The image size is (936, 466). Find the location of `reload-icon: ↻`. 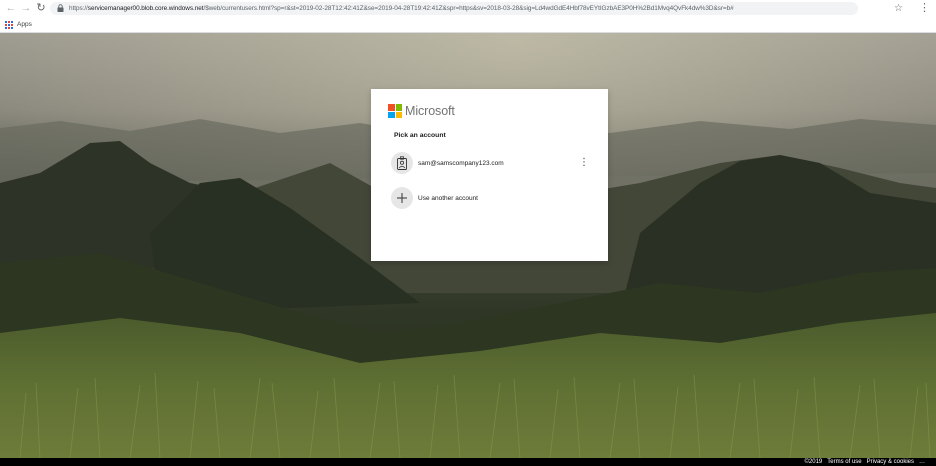

reload-icon: ↻ is located at coordinates (41, 8).